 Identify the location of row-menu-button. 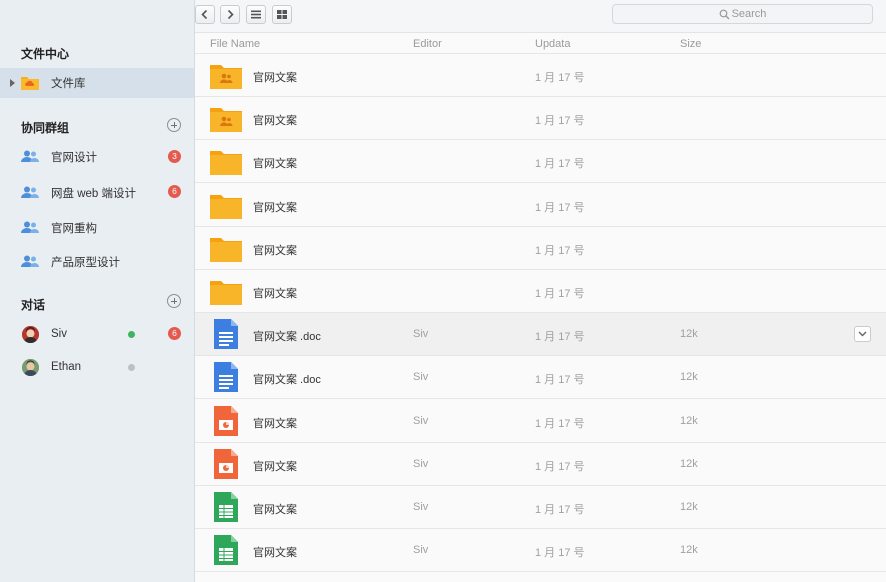
(862, 334).